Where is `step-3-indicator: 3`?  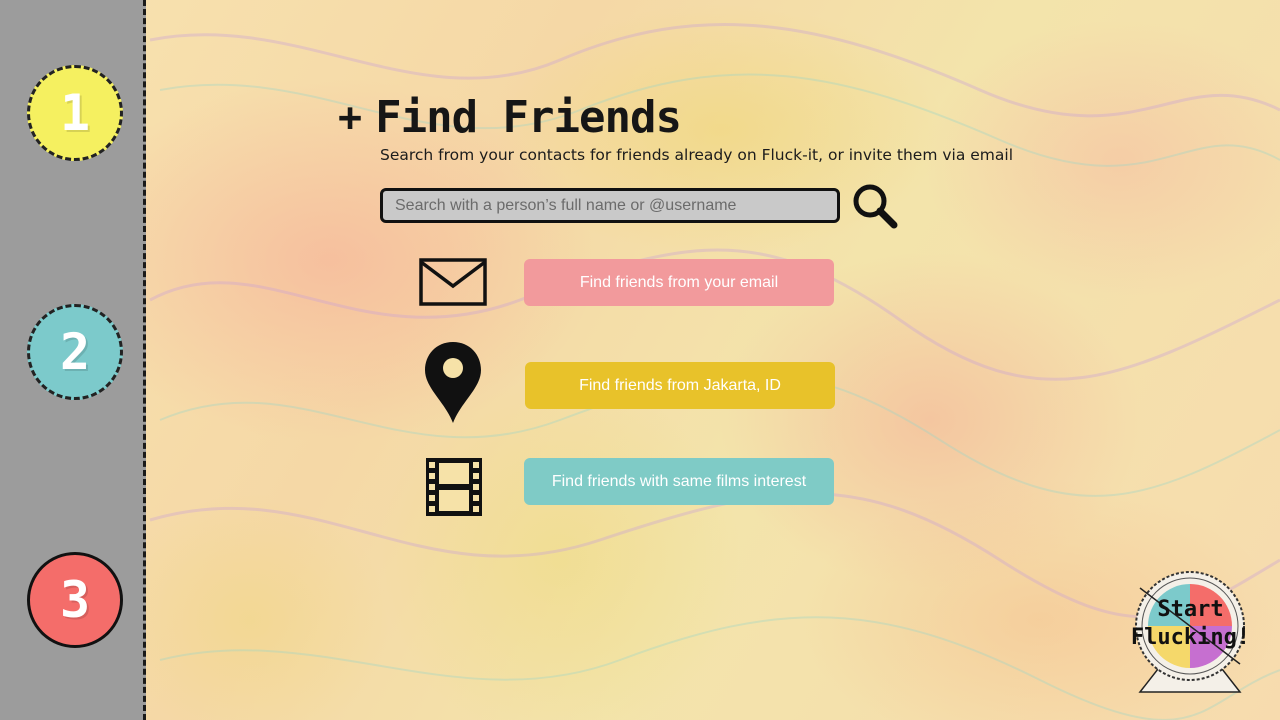 step-3-indicator: 3 is located at coordinates (75, 600).